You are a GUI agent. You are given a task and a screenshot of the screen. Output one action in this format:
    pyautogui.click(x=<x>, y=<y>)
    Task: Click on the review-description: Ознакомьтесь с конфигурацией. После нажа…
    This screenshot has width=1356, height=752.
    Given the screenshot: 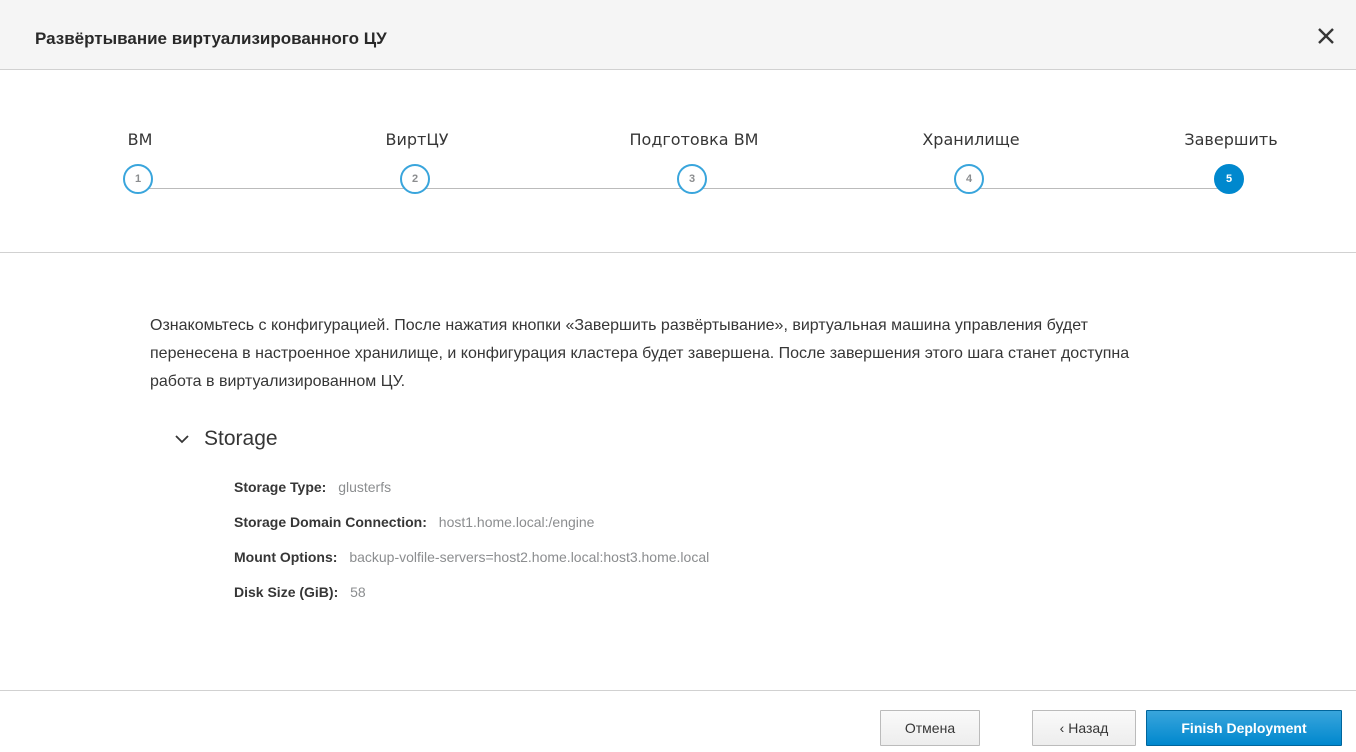 What is the action you would take?
    pyautogui.click(x=640, y=353)
    